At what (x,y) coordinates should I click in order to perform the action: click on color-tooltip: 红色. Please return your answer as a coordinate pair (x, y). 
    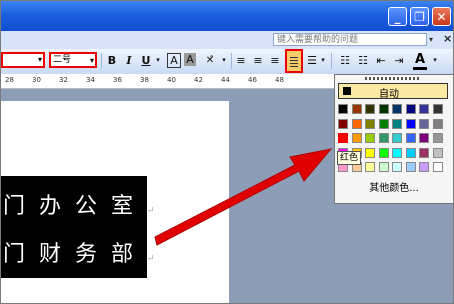
    Looking at the image, I should click on (349, 158).